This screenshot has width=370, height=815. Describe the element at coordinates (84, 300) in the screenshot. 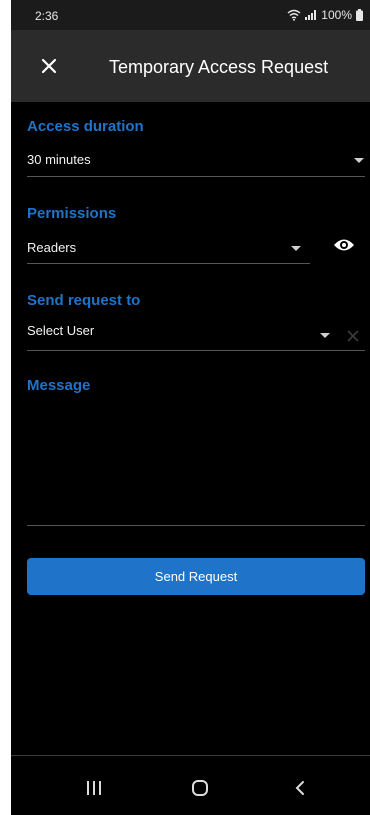

I see `send-request-to-label: Send request to` at that location.